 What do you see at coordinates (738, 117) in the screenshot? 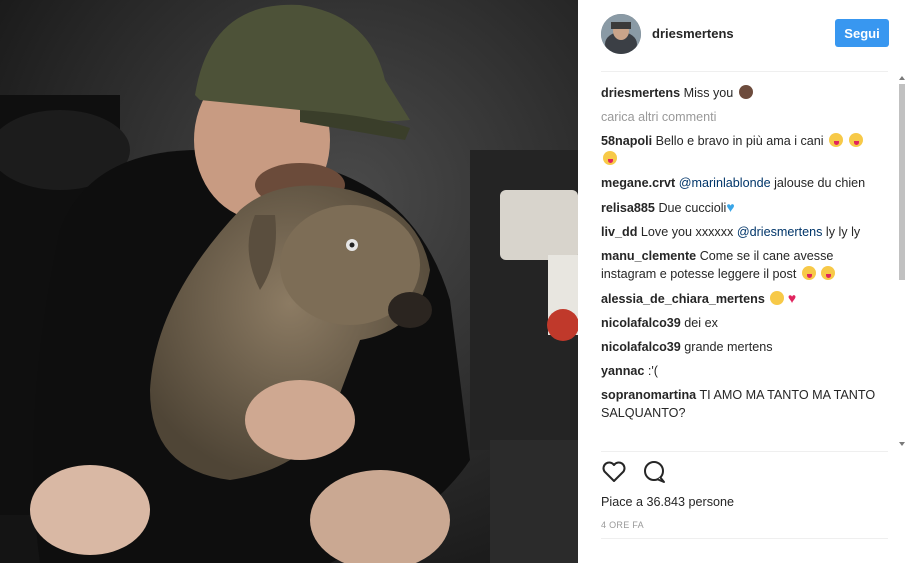
I see `load-more-comments-link: carica altri commenti` at bounding box center [738, 117].